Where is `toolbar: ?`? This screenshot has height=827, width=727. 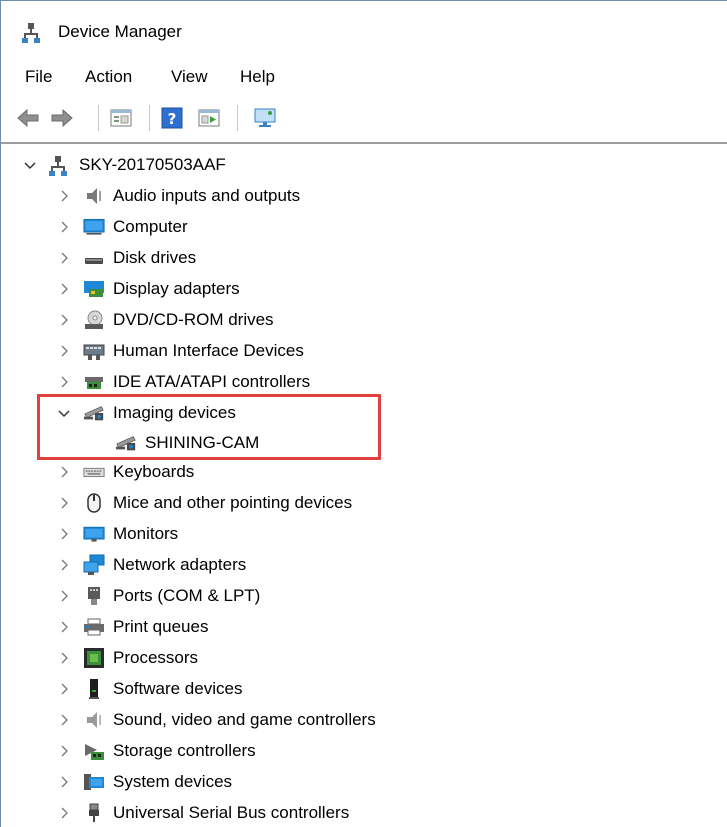
toolbar: ? is located at coordinates (364, 118).